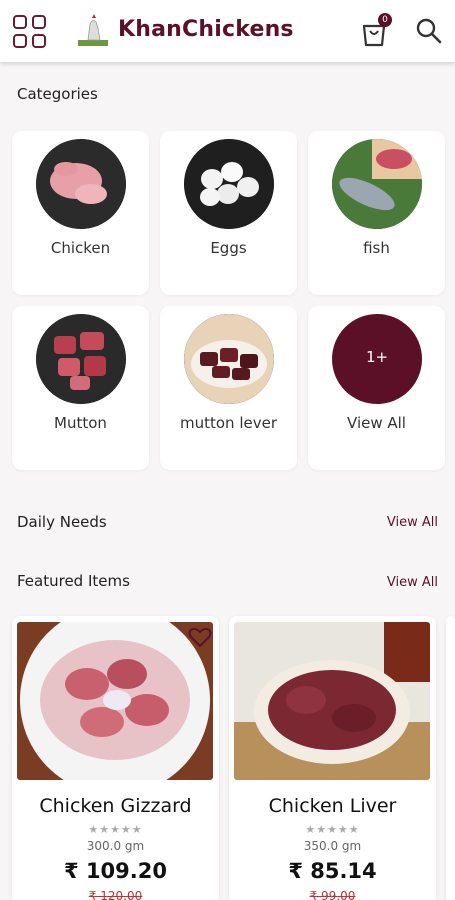 The width and height of the screenshot is (455, 900). Describe the element at coordinates (412, 522) in the screenshot. I see `daily-needs-view-all-link: View All` at that location.